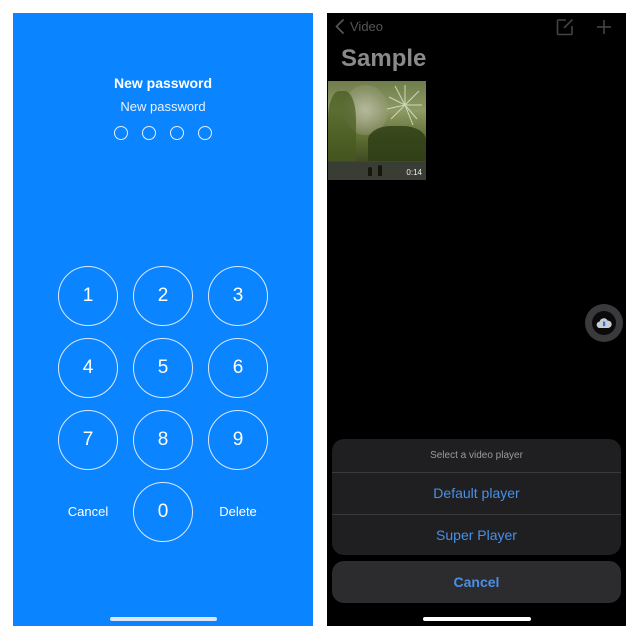 The image size is (640, 640). I want to click on back-button: Video, so click(359, 26).